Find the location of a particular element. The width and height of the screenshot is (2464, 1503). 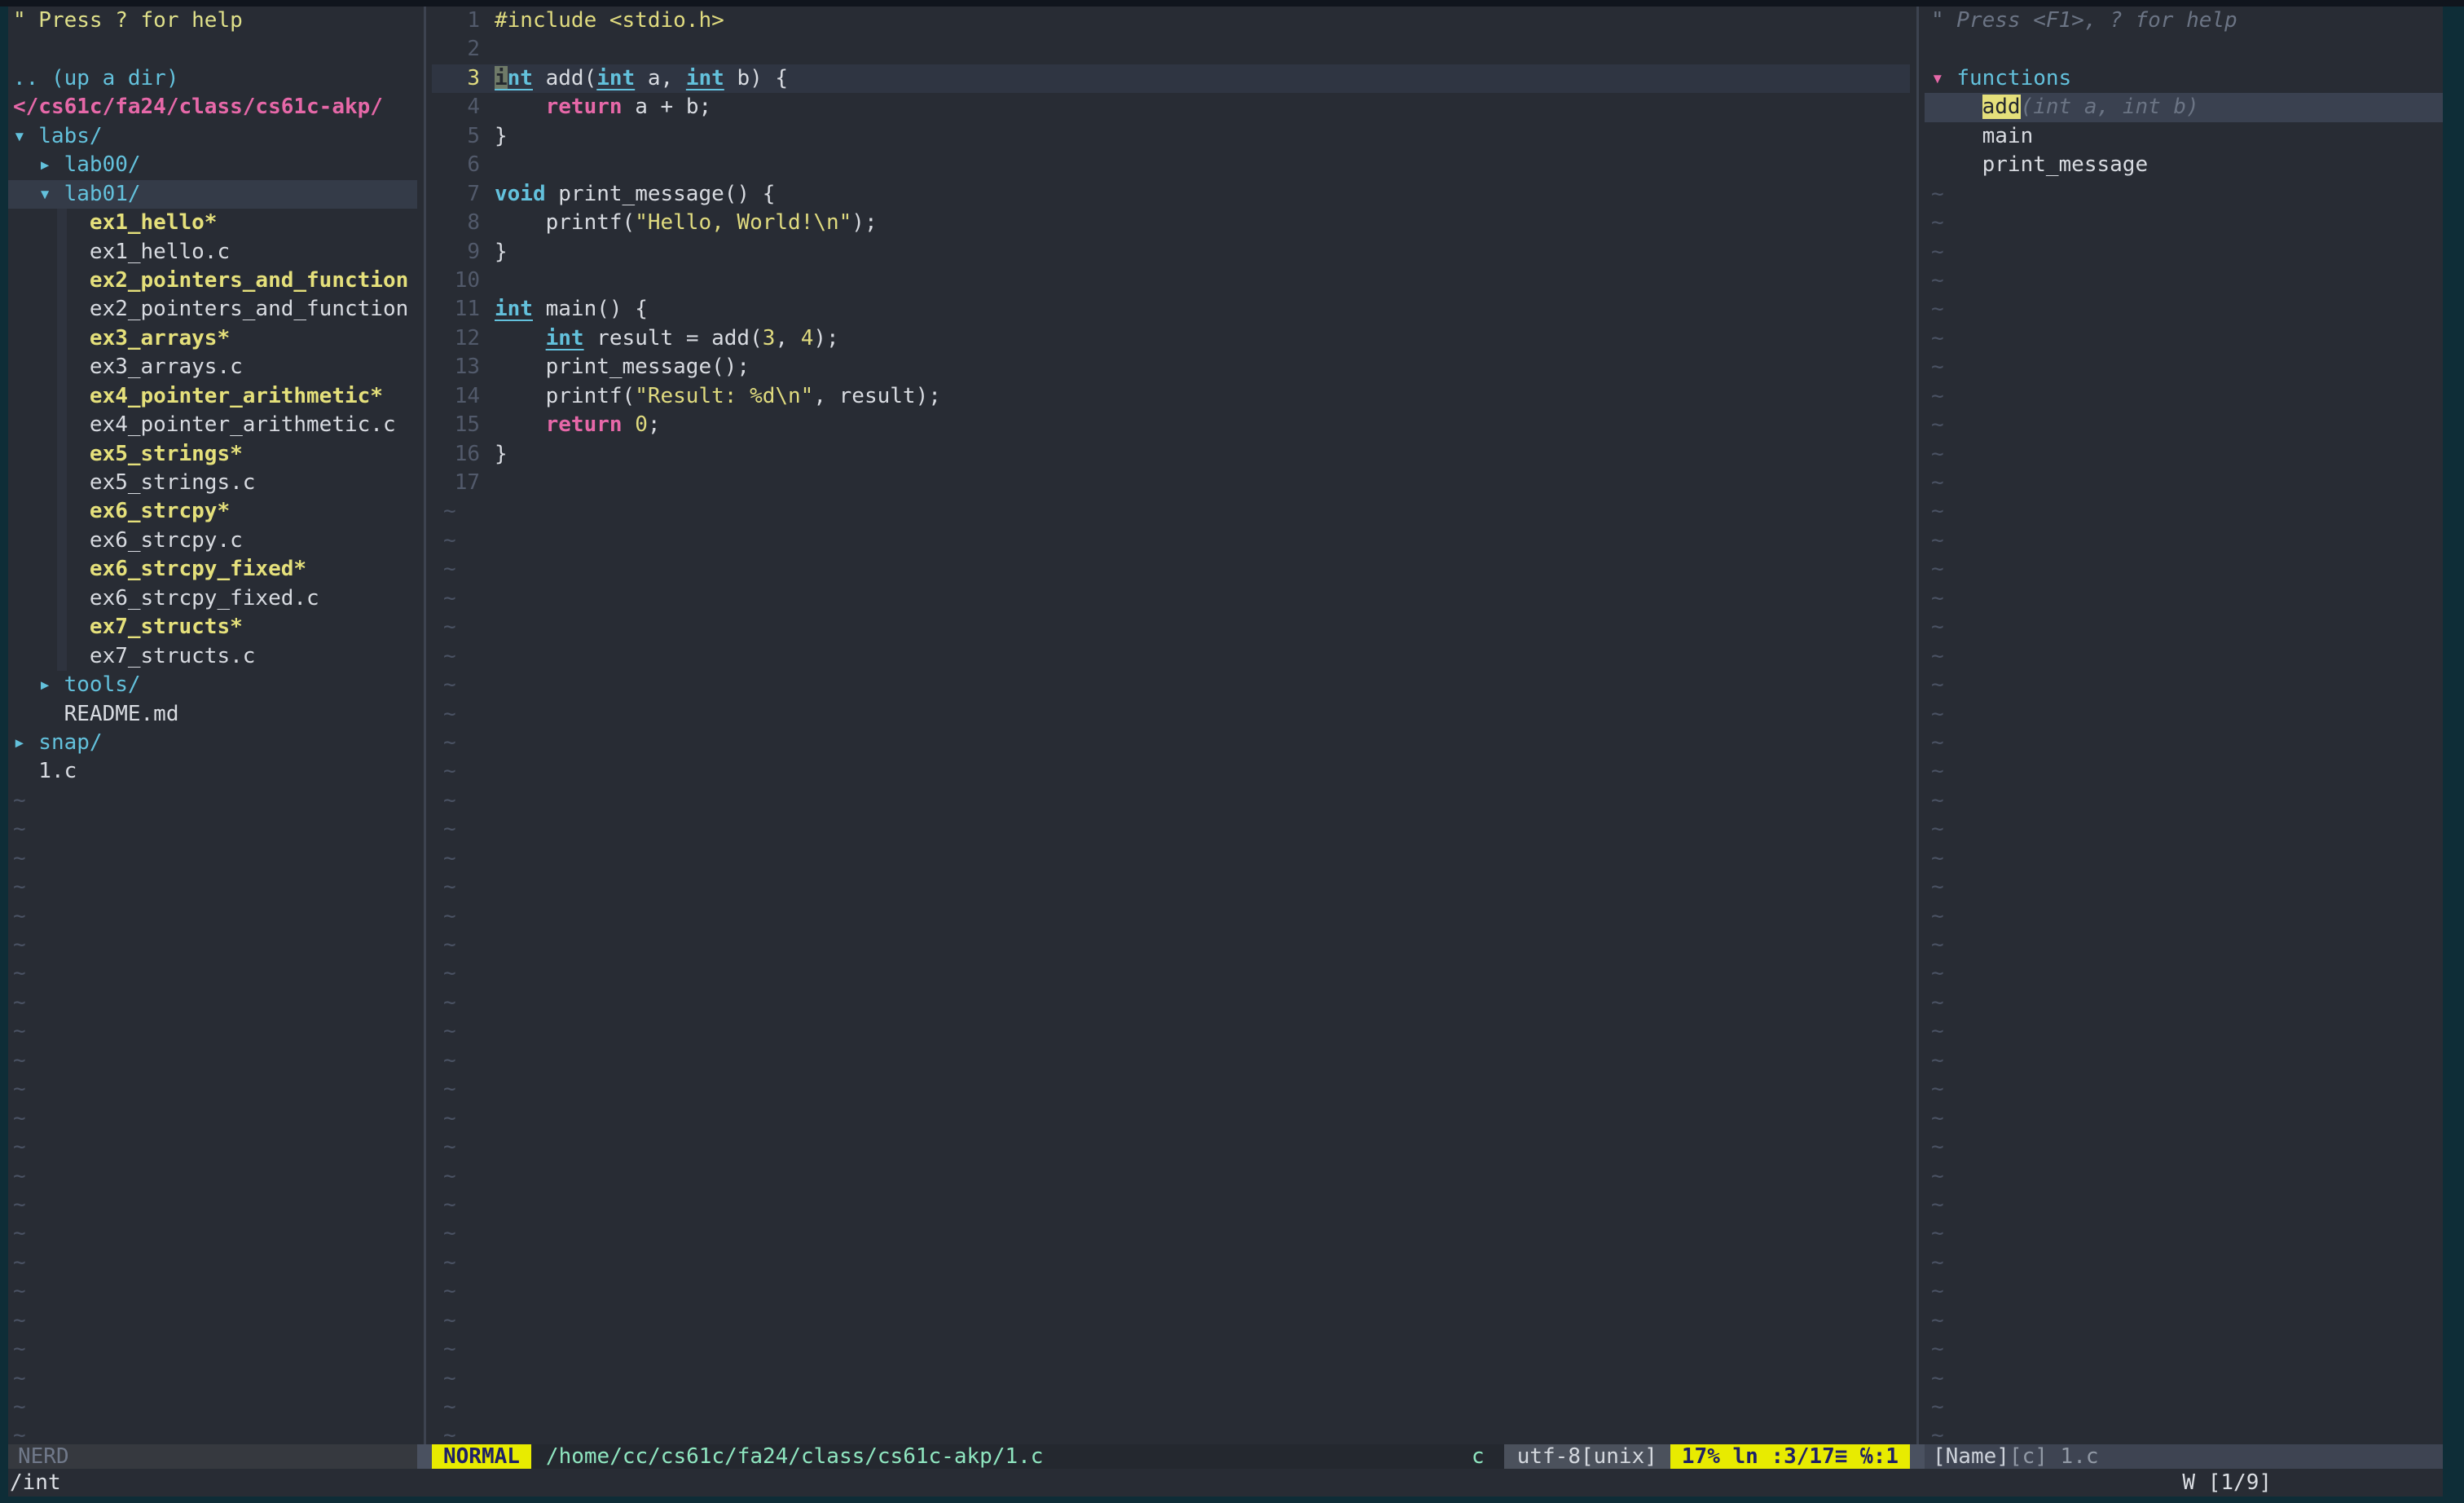

code-line: 16} is located at coordinates (1171, 454).